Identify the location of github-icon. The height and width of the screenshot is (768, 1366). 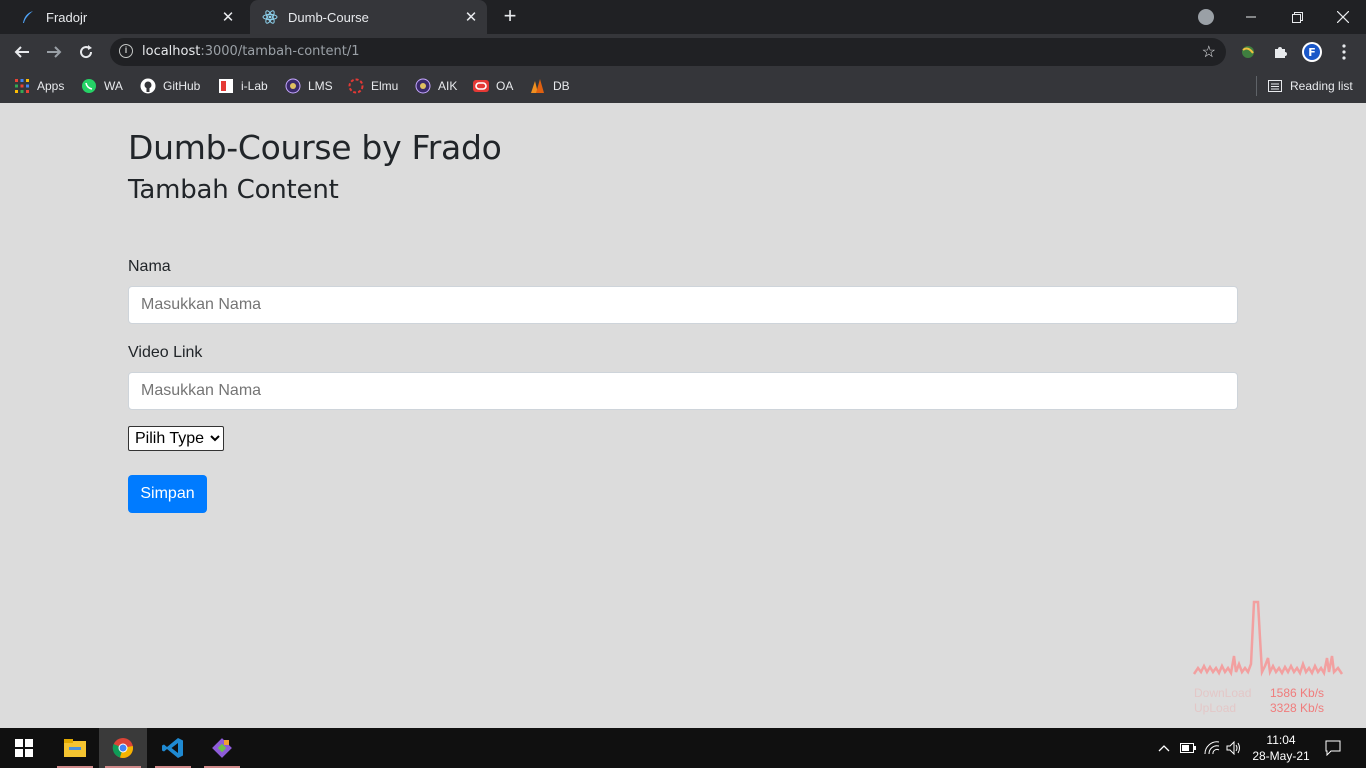
(148, 86).